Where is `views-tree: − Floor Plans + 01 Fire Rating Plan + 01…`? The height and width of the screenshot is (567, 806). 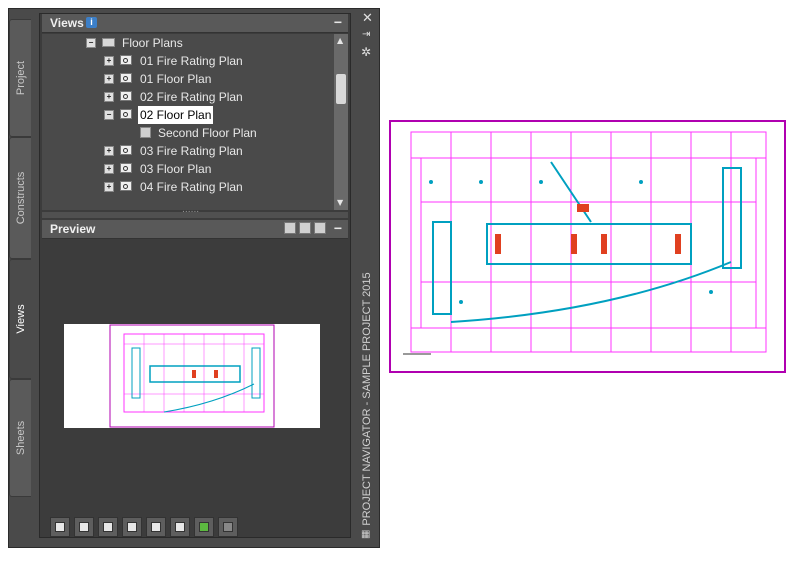
views-tree: − Floor Plans + 01 Fire Rating Plan + 01… is located at coordinates (188, 122).